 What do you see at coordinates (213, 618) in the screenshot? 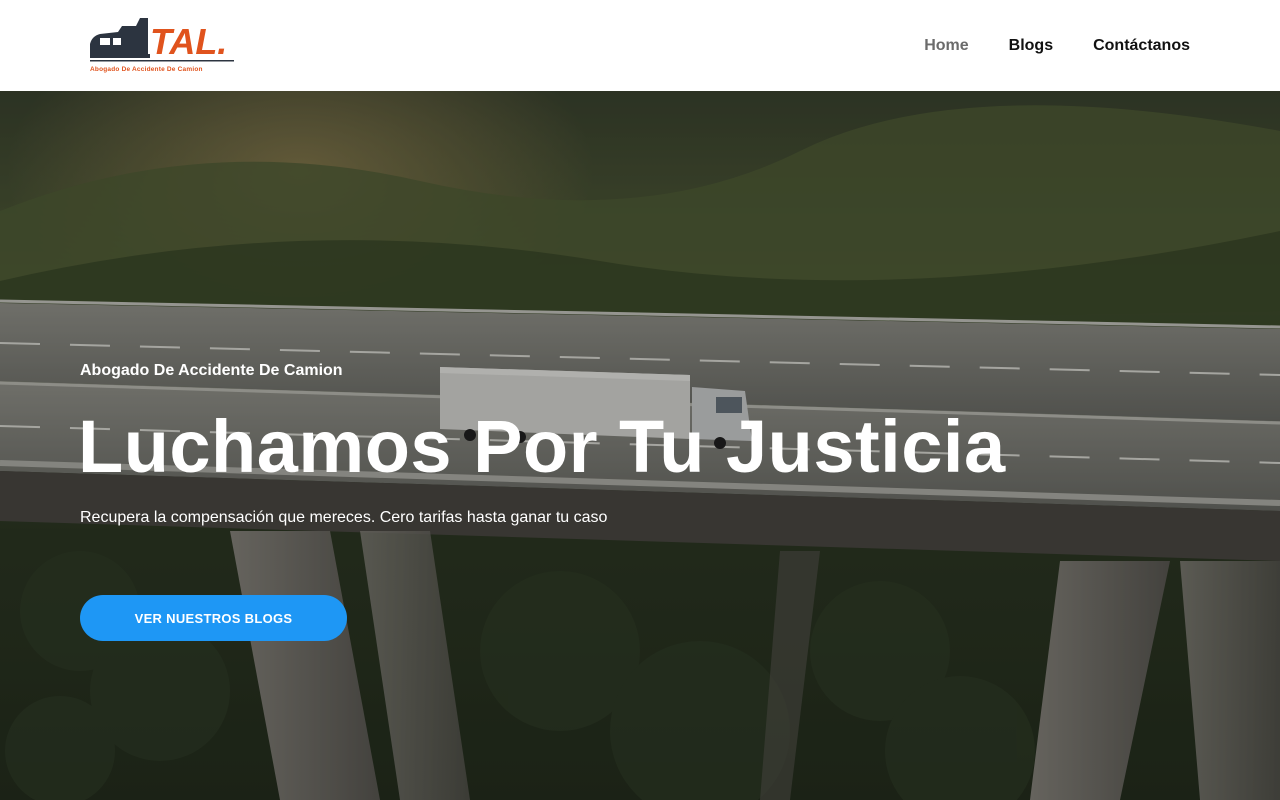
I see `view-blogs-button: VER NUESTROS BLOGS` at bounding box center [213, 618].